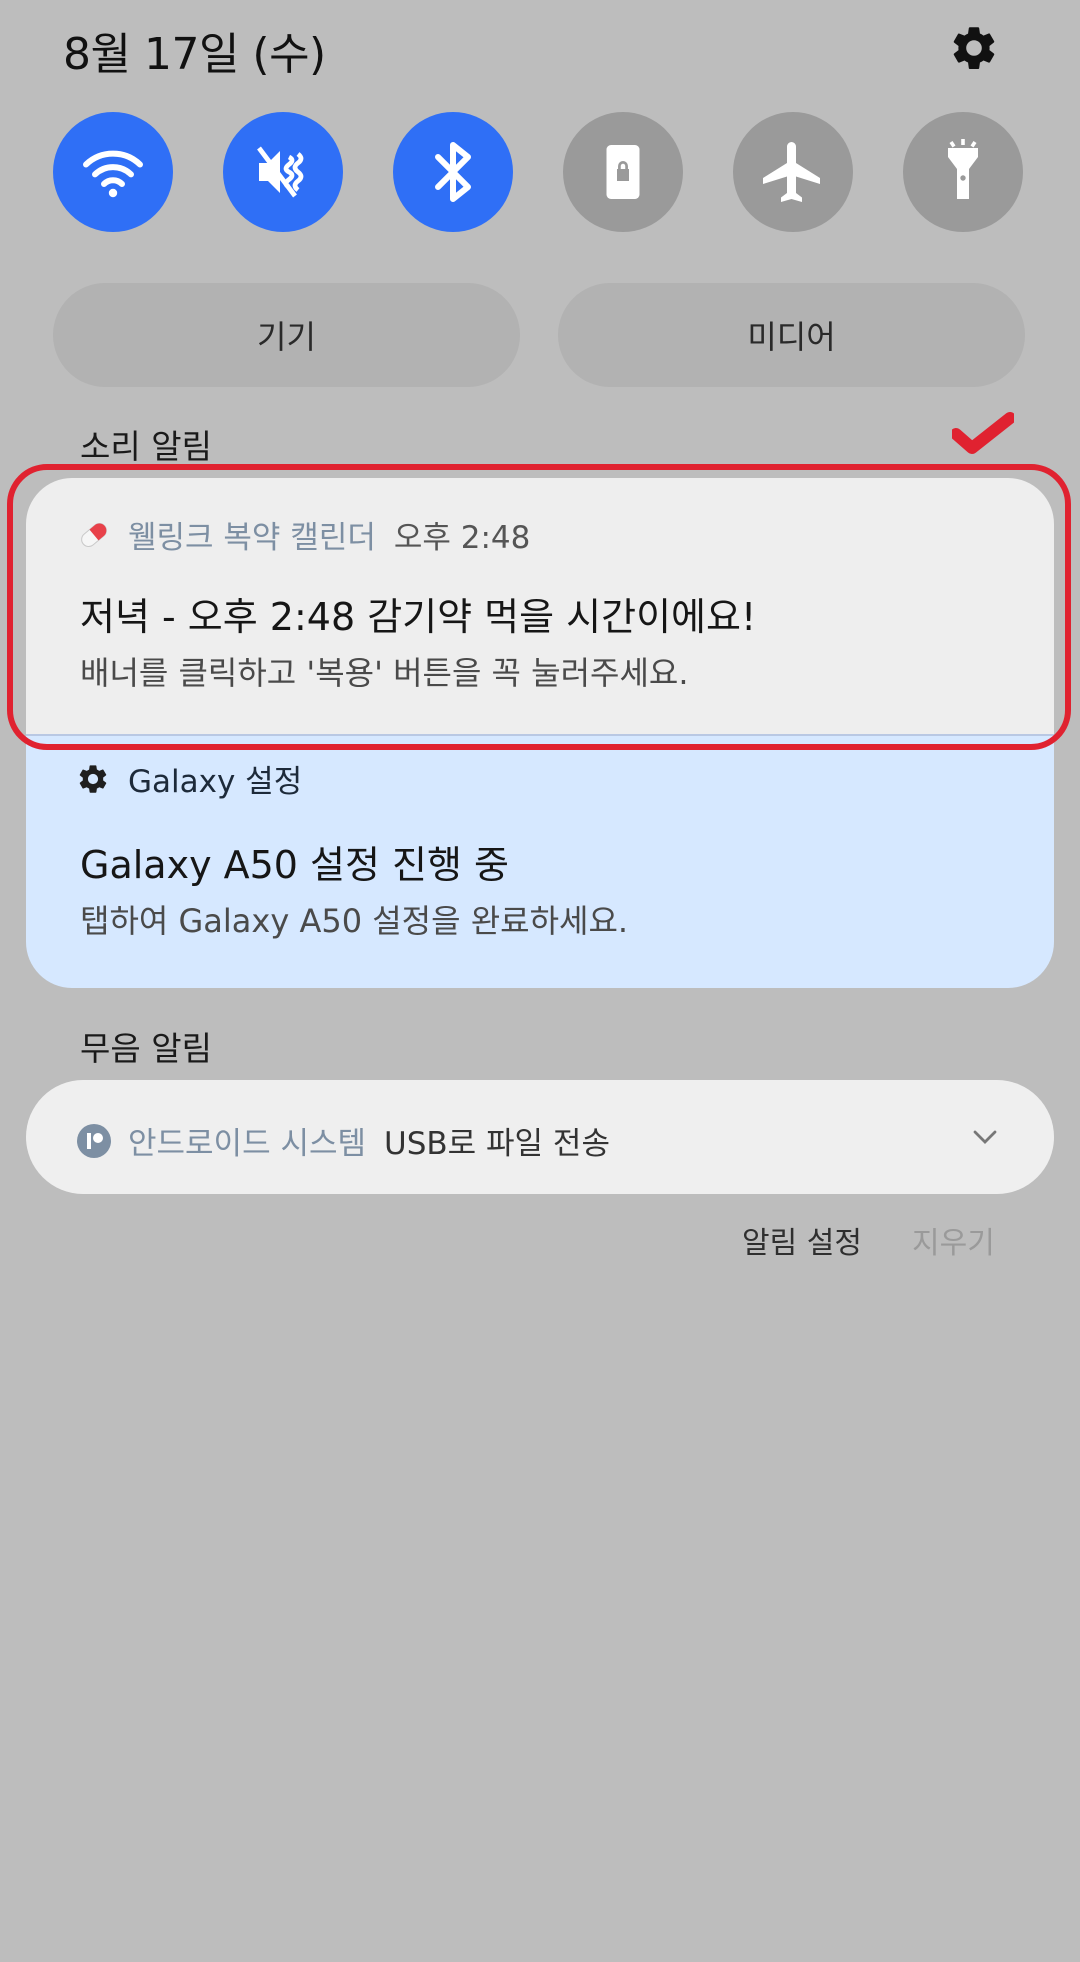 The width and height of the screenshot is (1080, 1962). What do you see at coordinates (215, 782) in the screenshot?
I see `app-name: Galaxy 설정` at bounding box center [215, 782].